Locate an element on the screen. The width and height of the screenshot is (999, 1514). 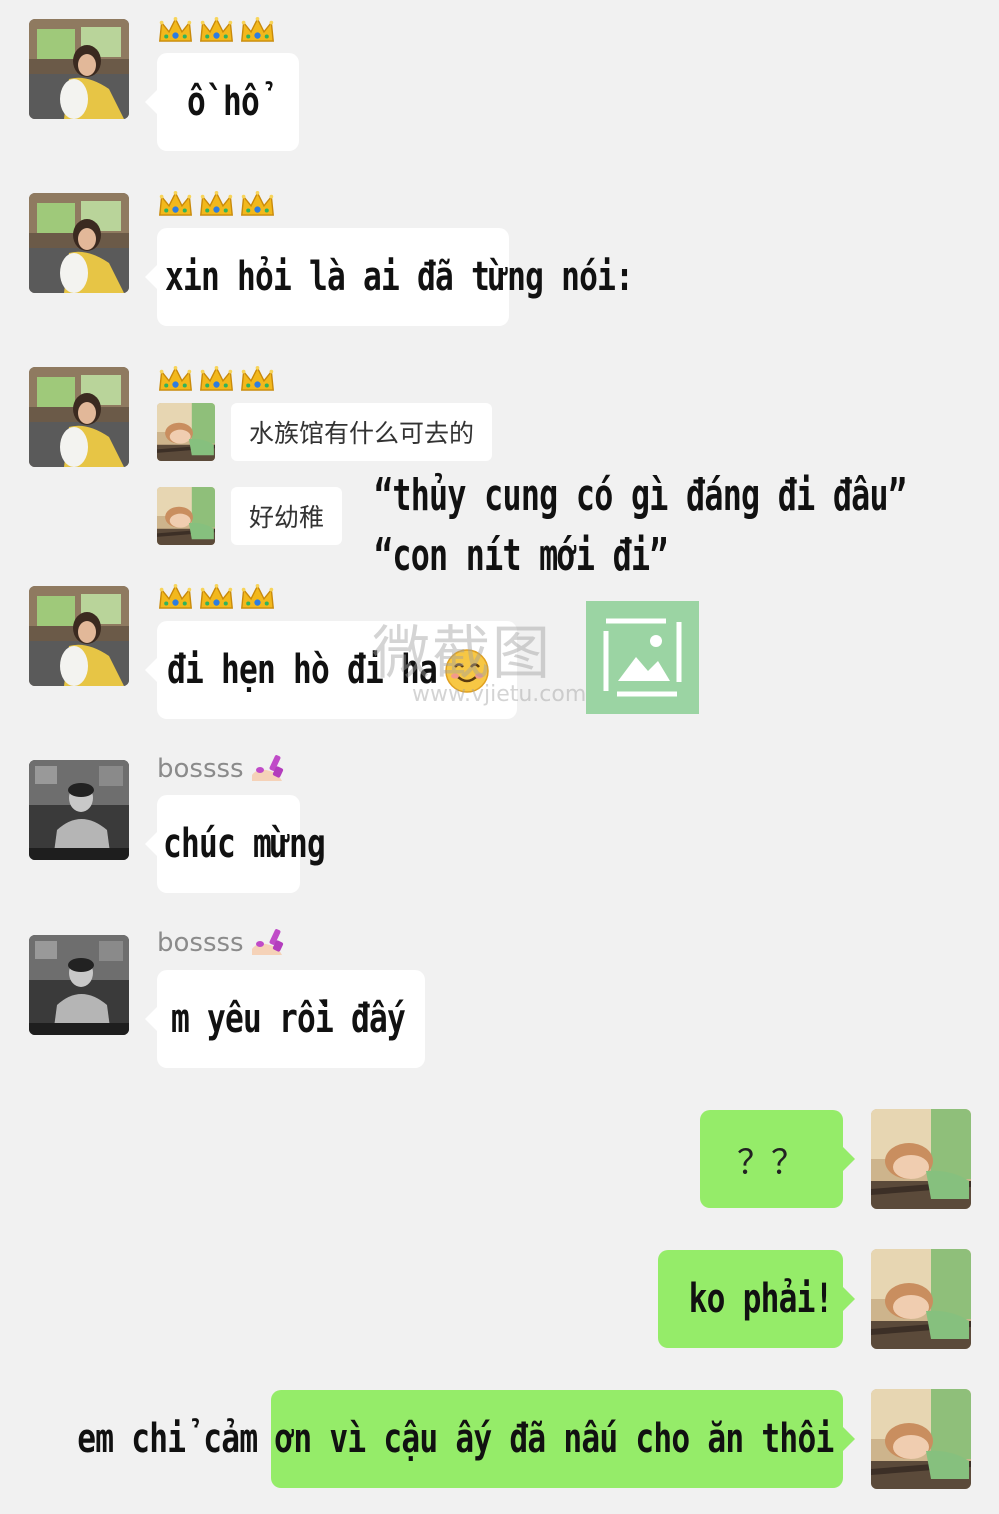
message-bubble: chúc mừng is located at coordinates (235, 844).